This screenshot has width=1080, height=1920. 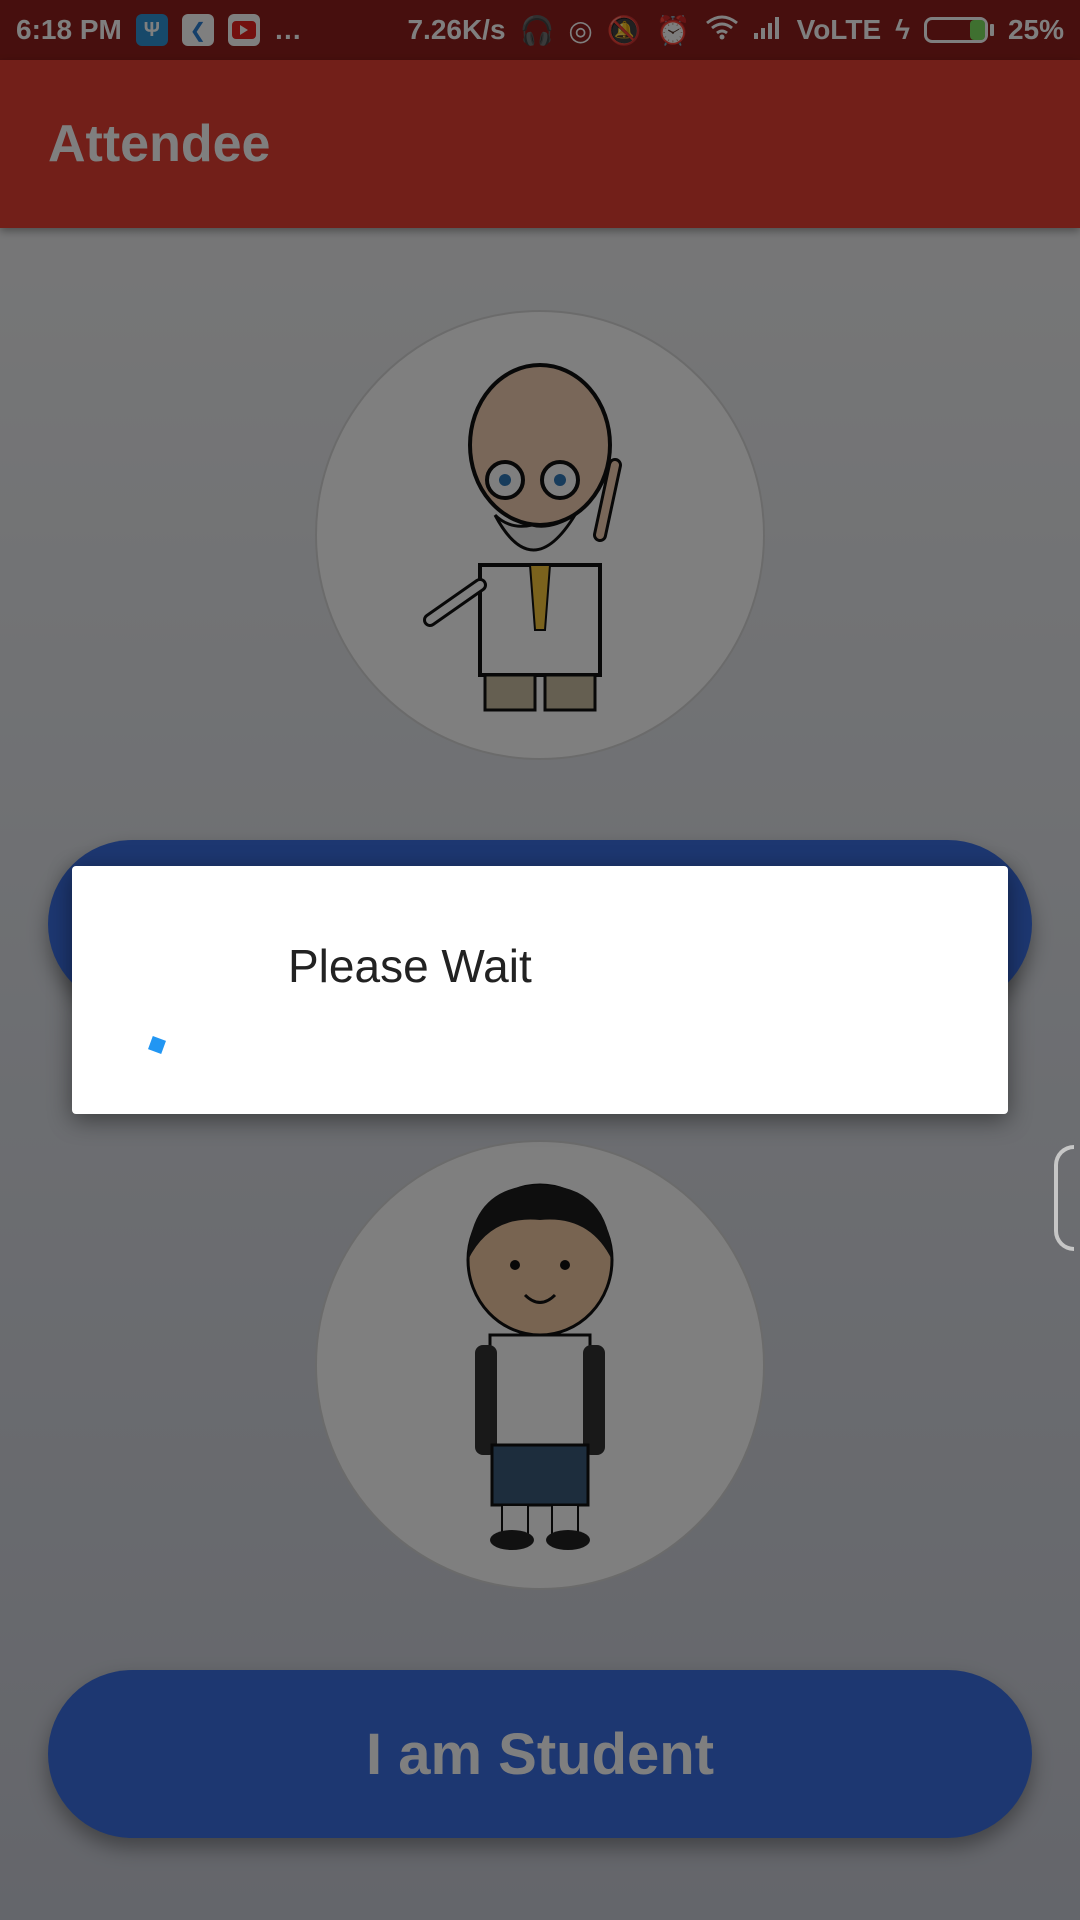 What do you see at coordinates (540, 990) in the screenshot?
I see `progress-dialog: Please Wait` at bounding box center [540, 990].